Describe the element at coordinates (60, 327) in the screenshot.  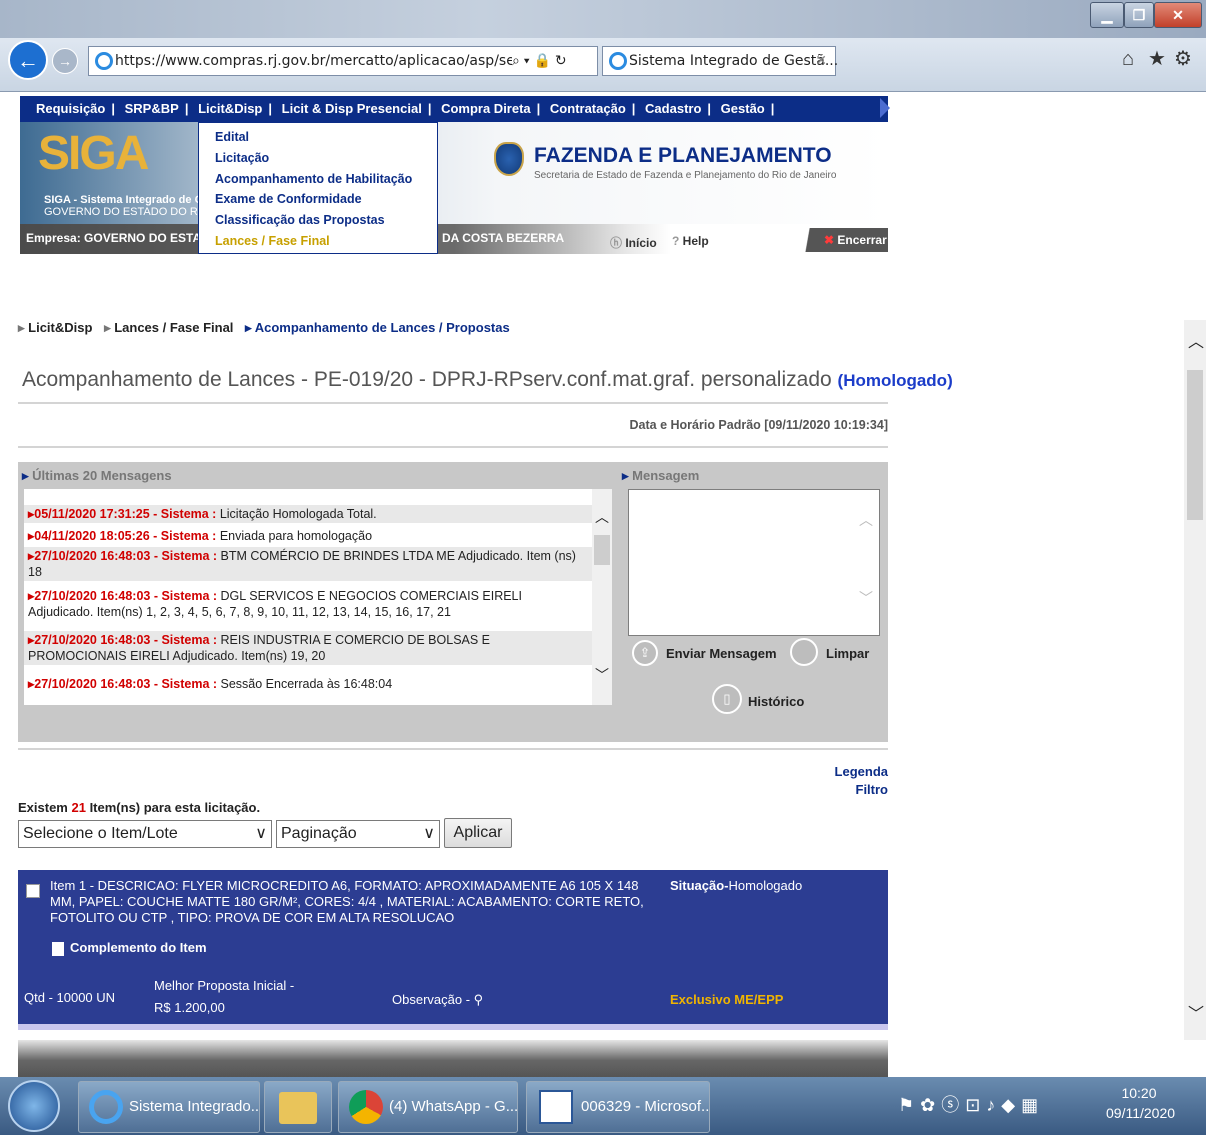
I see `breadcrumb-licitdisp: Licit&Disp` at that location.